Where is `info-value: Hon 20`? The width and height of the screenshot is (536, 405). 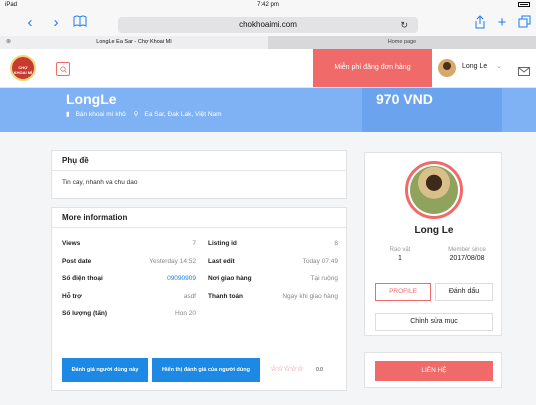
info-value: Hon 20 is located at coordinates (185, 313).